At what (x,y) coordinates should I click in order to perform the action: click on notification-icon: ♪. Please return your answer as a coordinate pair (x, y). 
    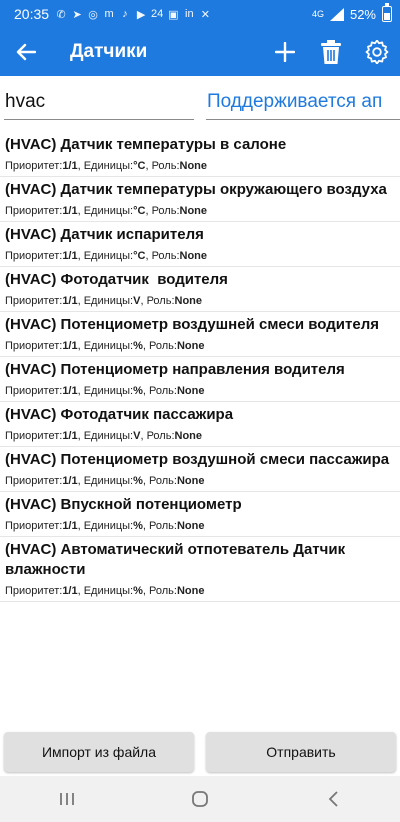
    Looking at the image, I should click on (125, 14).